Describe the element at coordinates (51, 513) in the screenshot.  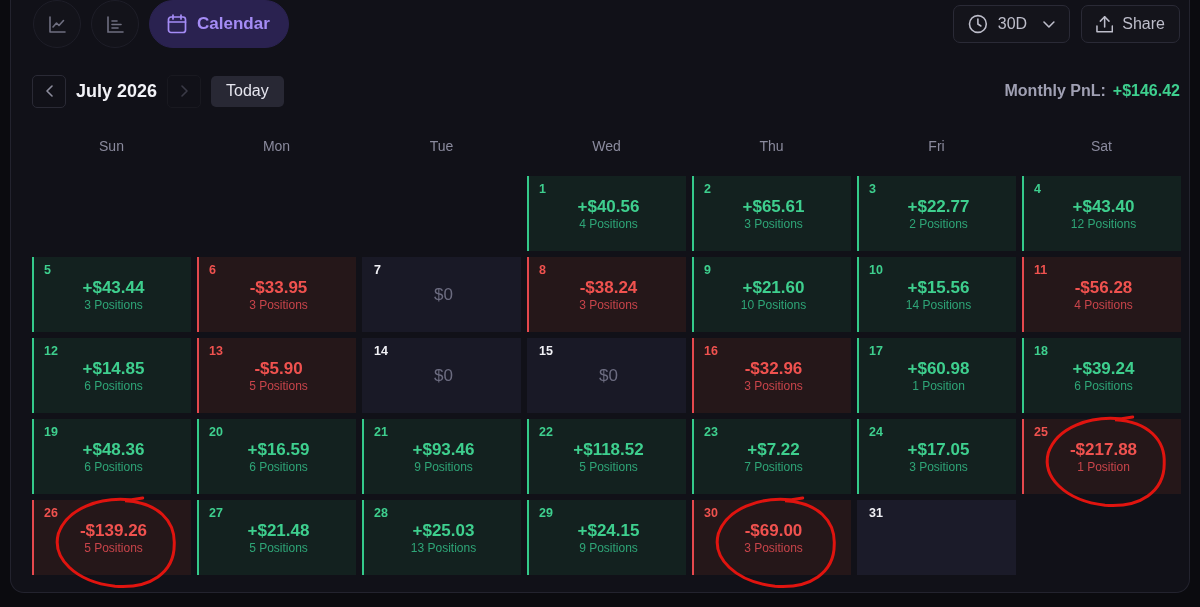
I see `day-number: 26` at that location.